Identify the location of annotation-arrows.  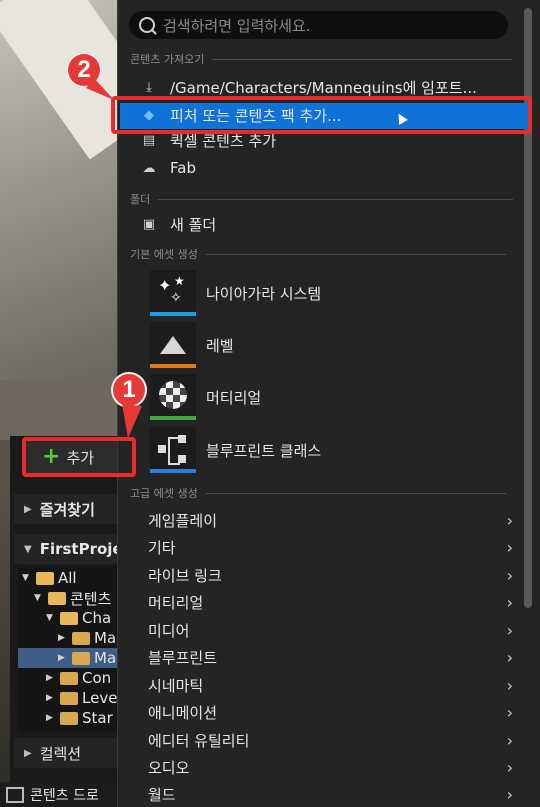
(114, 258).